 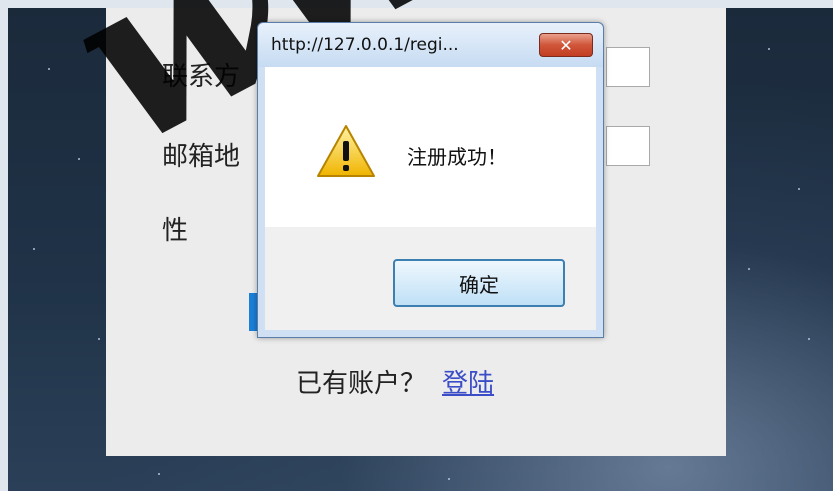 I want to click on dialog-footer: 确定, so click(x=430, y=278).